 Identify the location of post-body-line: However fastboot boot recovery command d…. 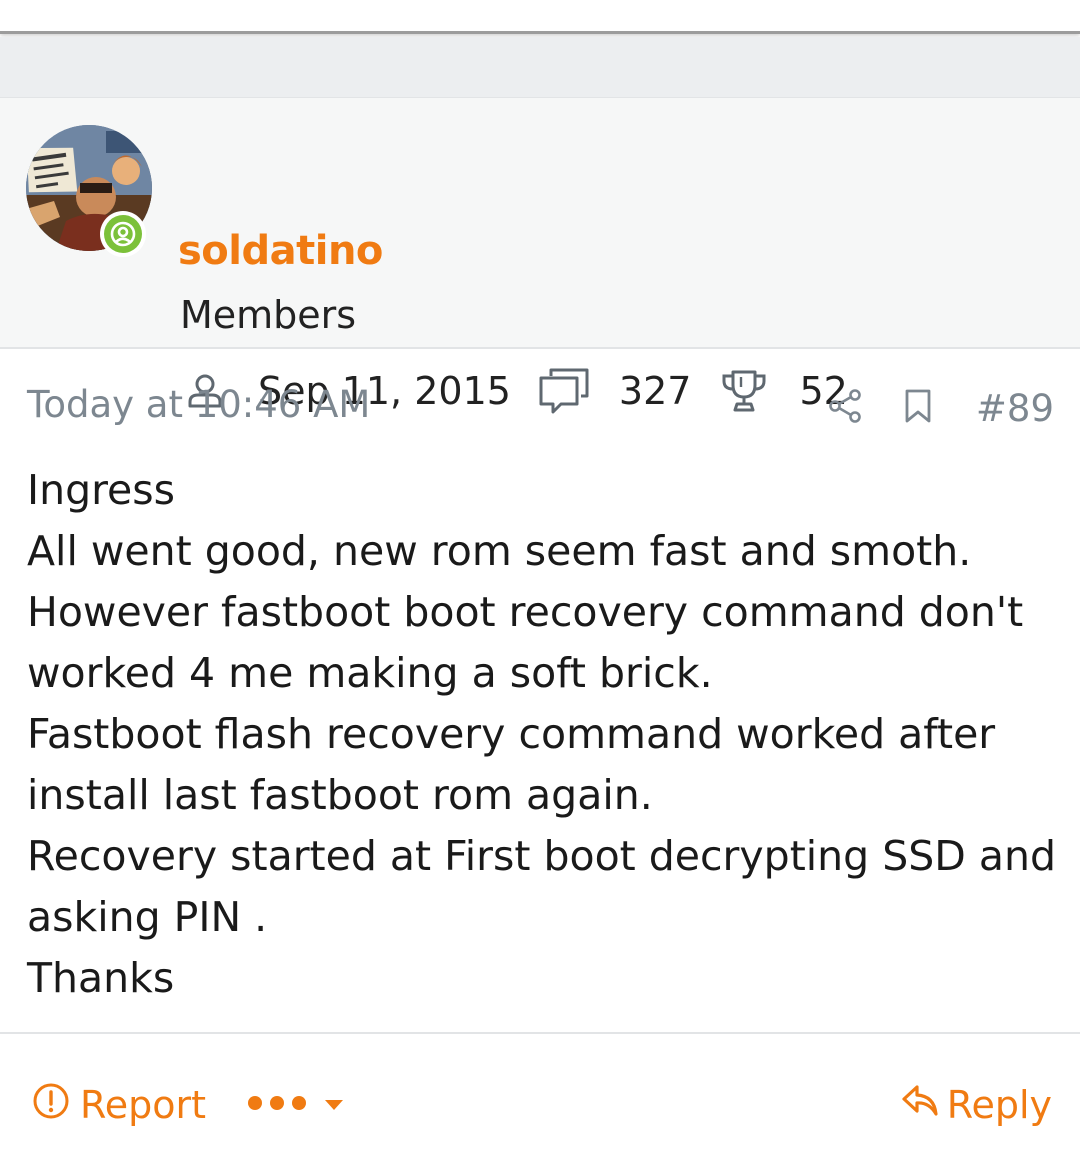
(525, 612).